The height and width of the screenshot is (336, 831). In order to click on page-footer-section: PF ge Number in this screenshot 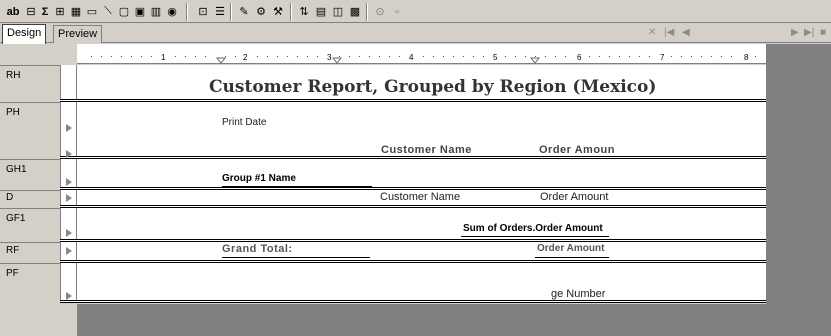, I will do `click(383, 281)`.